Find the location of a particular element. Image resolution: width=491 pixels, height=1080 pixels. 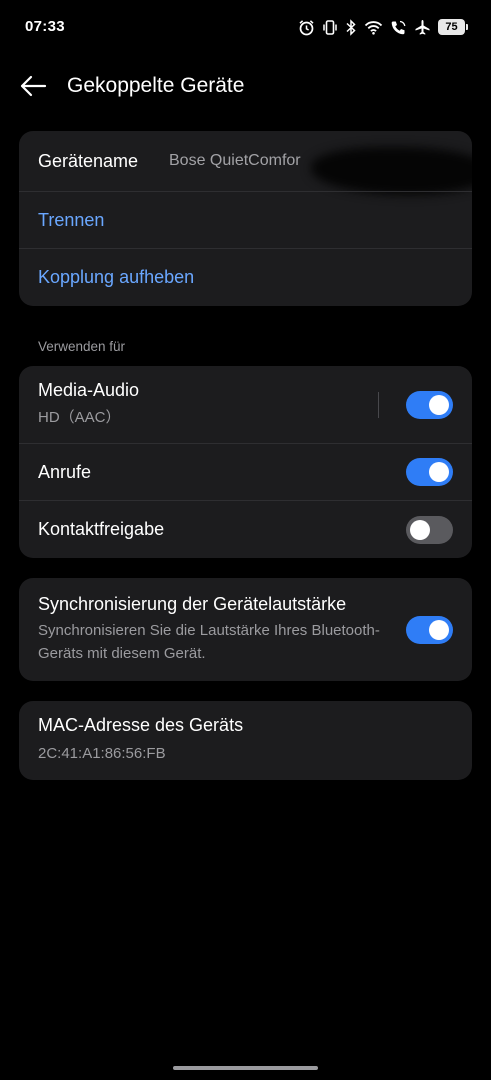

status-icons: 75 is located at coordinates (383, 27).